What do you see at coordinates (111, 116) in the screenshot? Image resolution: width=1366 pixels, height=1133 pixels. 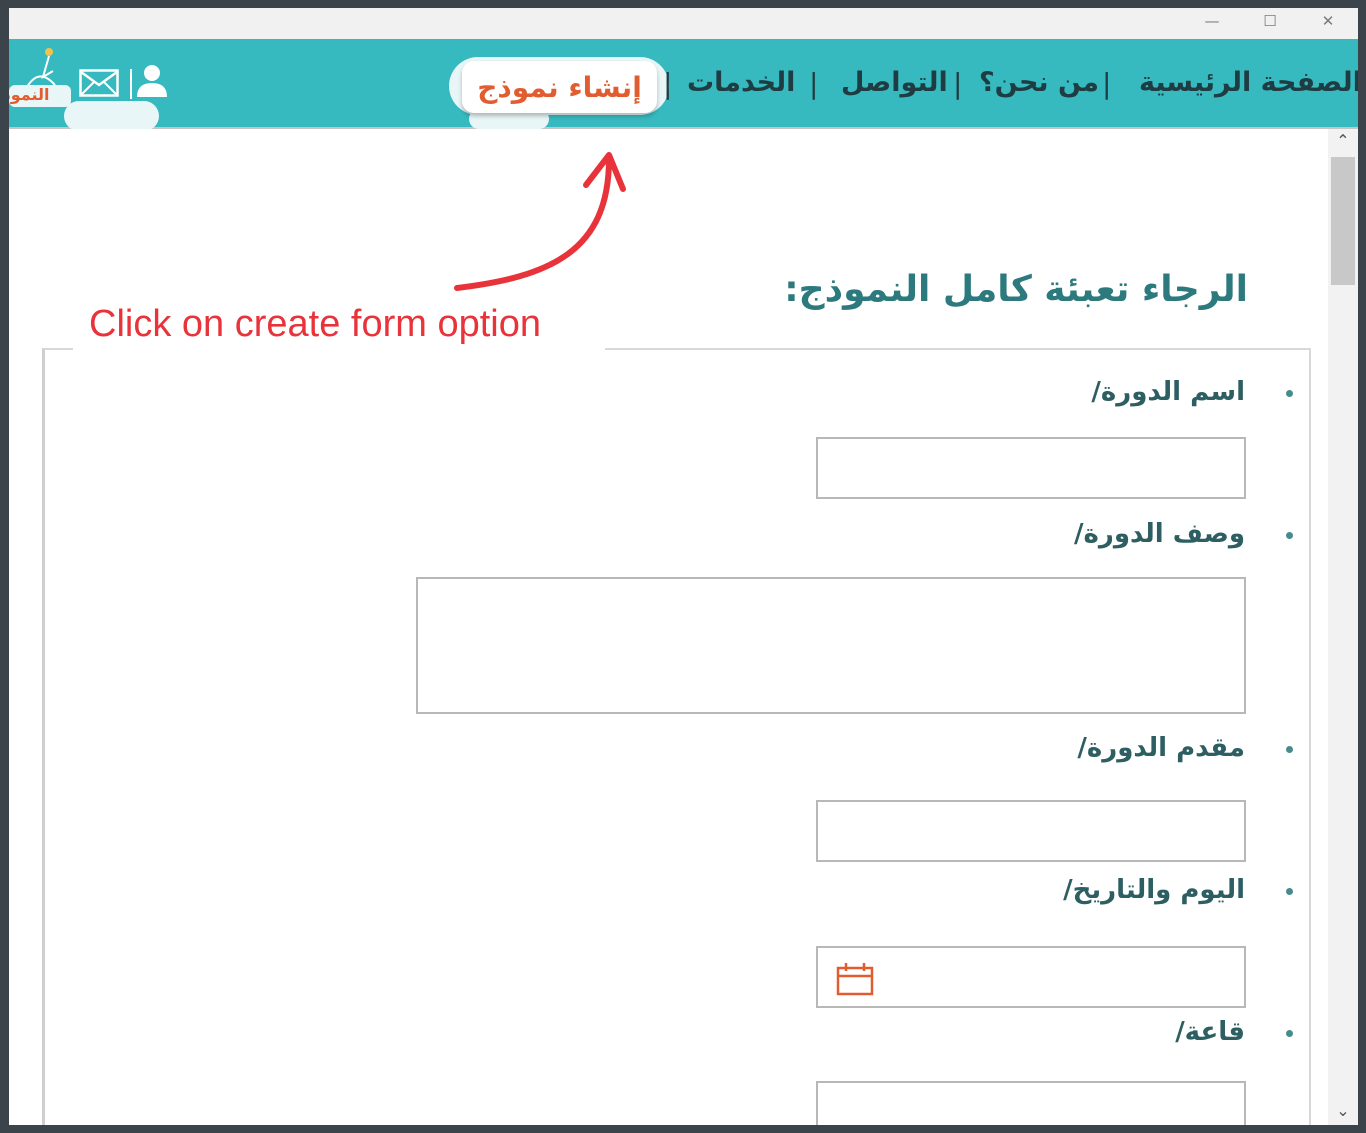 I see `cloud-decoration` at bounding box center [111, 116].